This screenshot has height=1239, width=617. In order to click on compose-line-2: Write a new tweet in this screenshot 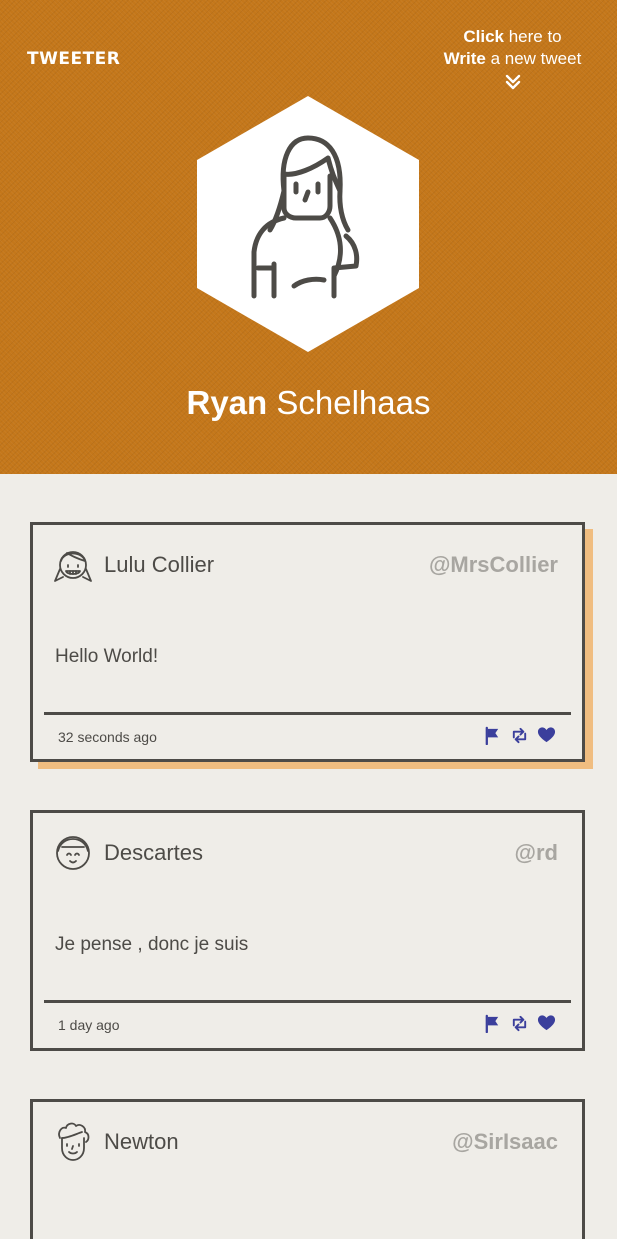, I will do `click(512, 58)`.